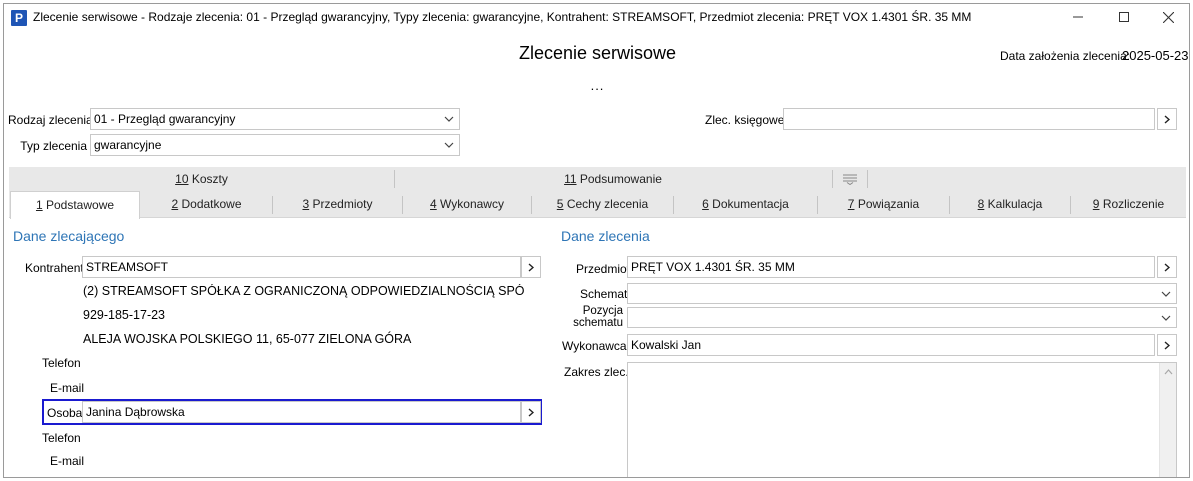 The image size is (1193, 481). I want to click on menu-lines-icon, so click(850, 180).